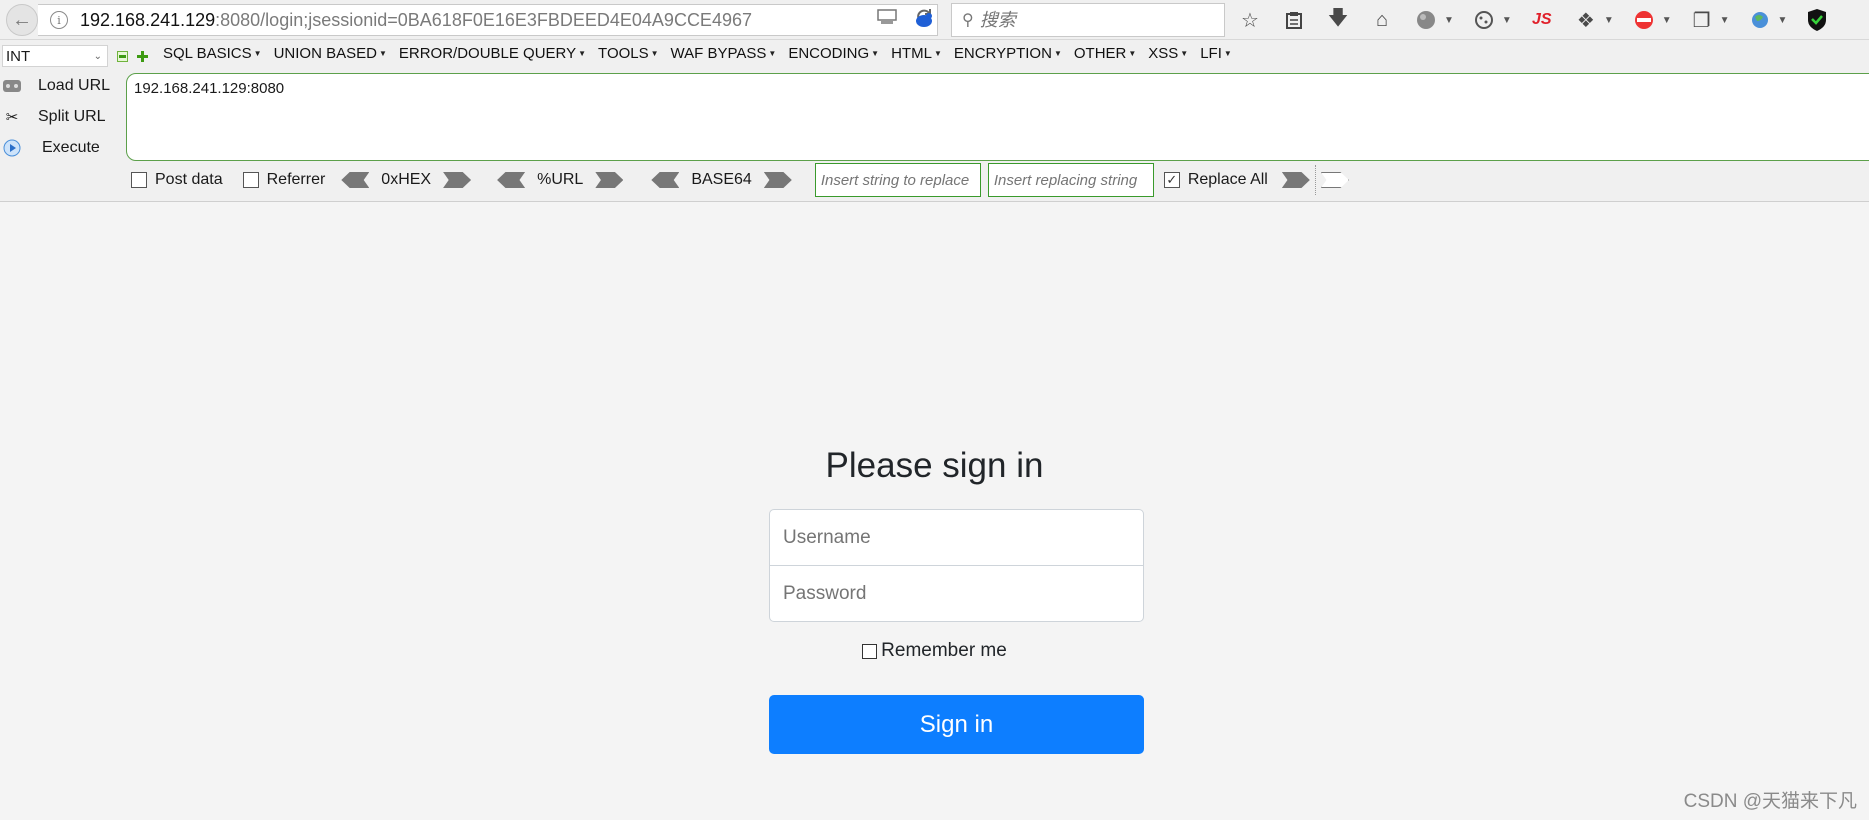 The width and height of the screenshot is (1869, 820). What do you see at coordinates (944, 650) in the screenshot?
I see `remember-me-label: Remember me` at bounding box center [944, 650].